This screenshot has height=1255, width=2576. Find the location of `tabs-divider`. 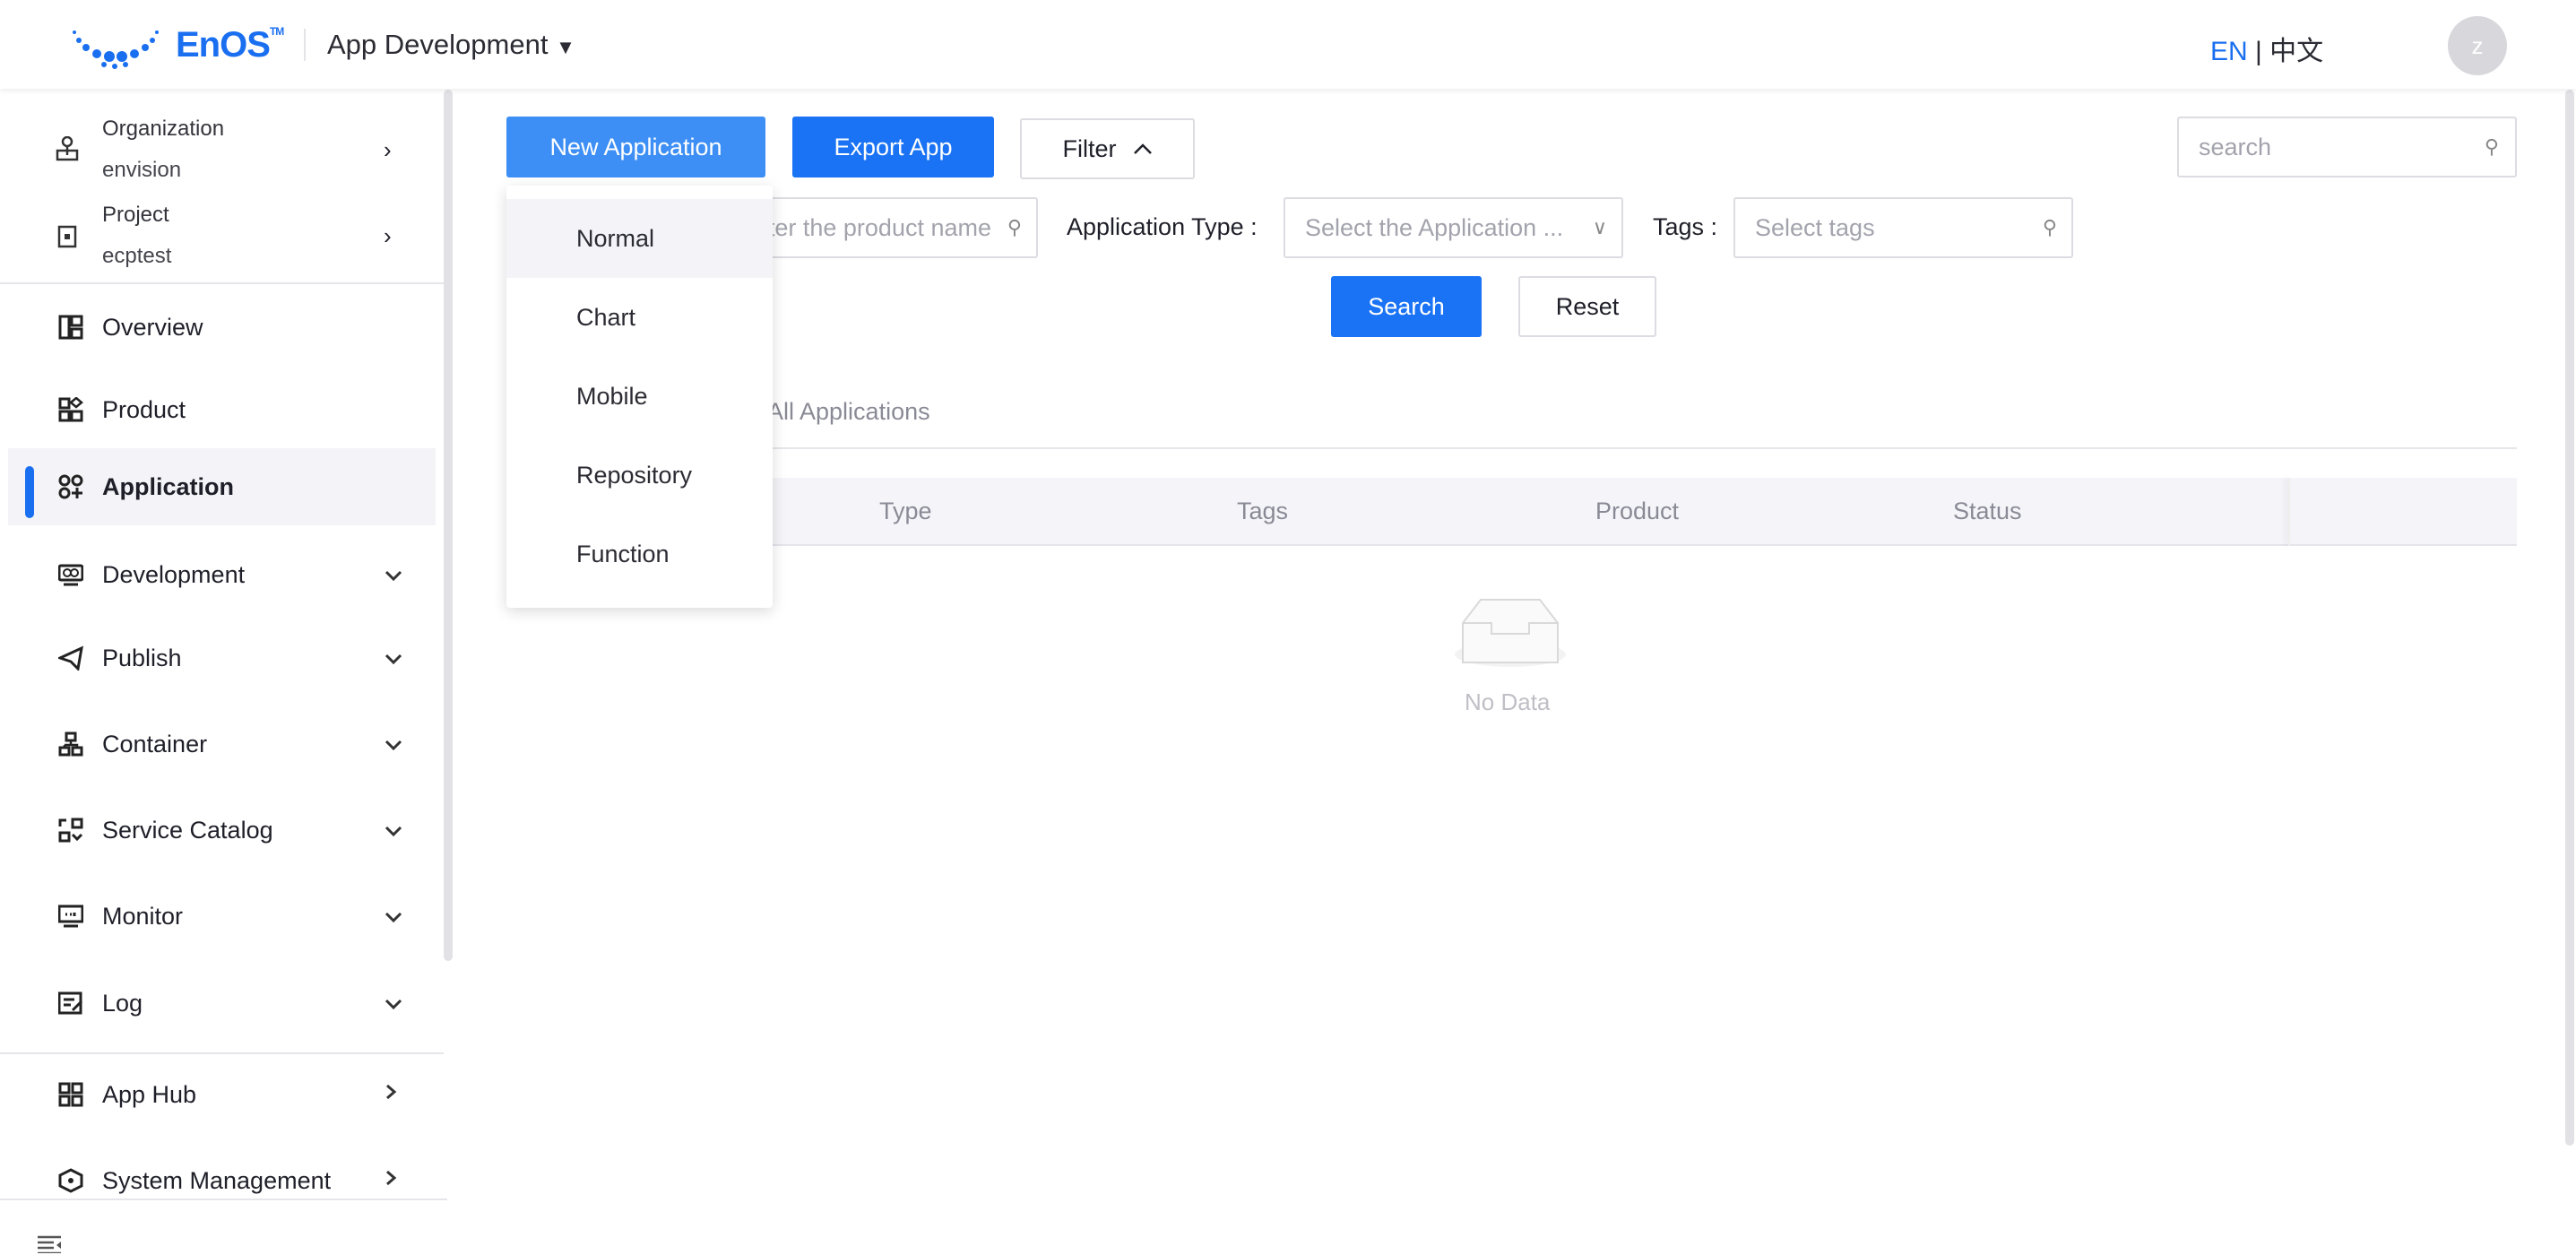

tabs-divider is located at coordinates (1511, 448).